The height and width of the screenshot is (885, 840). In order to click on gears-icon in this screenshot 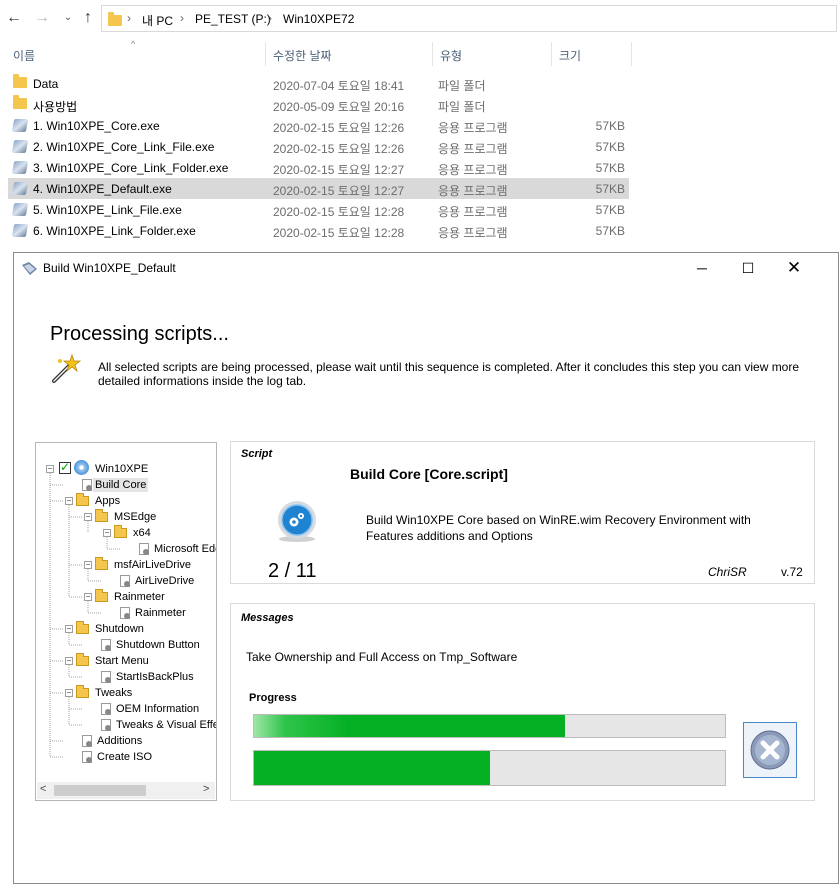, I will do `click(297, 521)`.